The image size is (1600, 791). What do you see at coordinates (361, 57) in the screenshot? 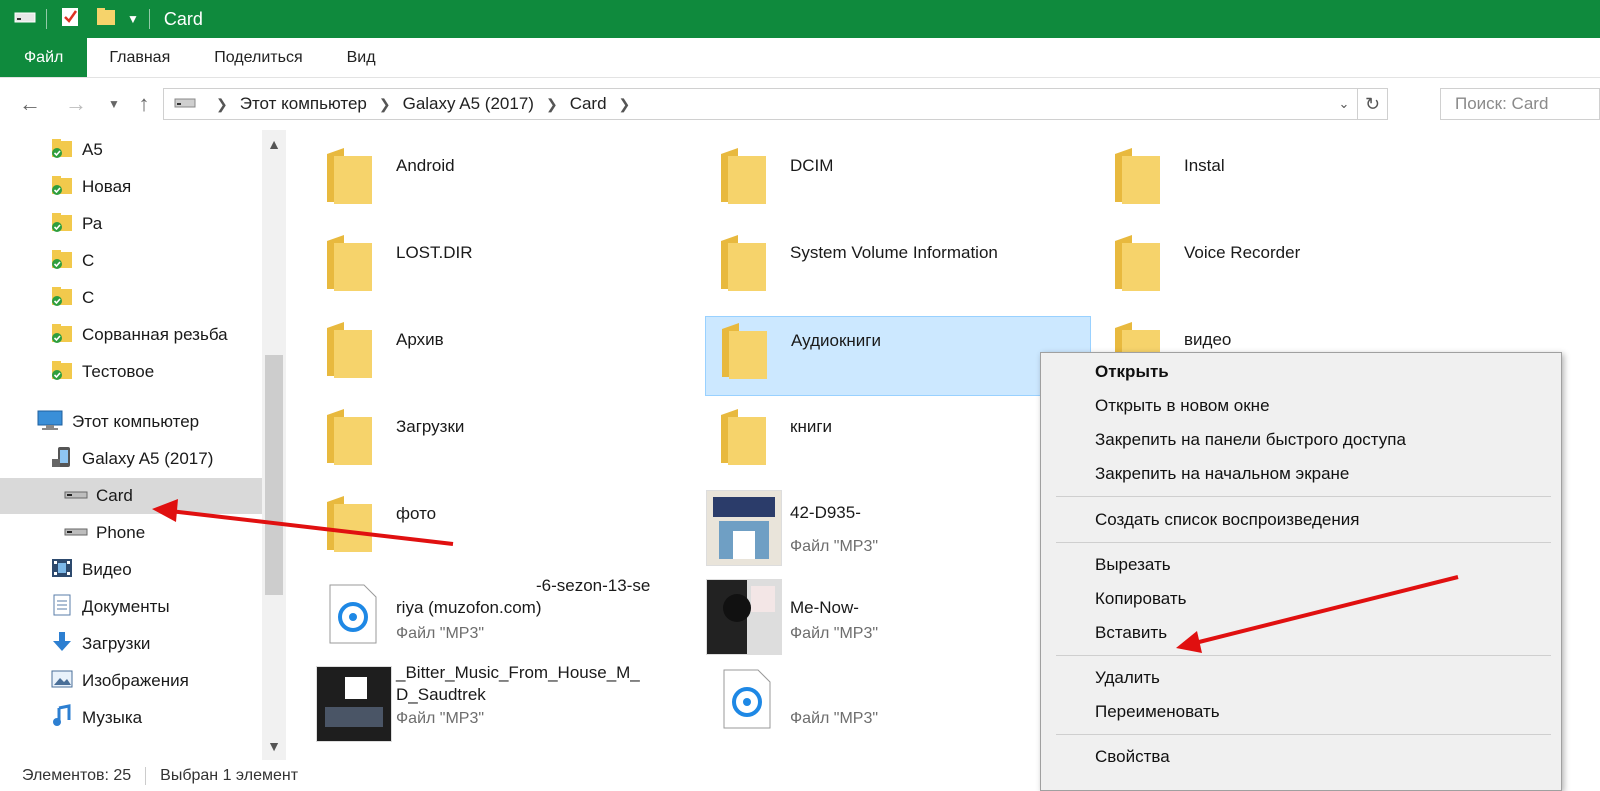
I see `tab-view: Вид` at bounding box center [361, 57].